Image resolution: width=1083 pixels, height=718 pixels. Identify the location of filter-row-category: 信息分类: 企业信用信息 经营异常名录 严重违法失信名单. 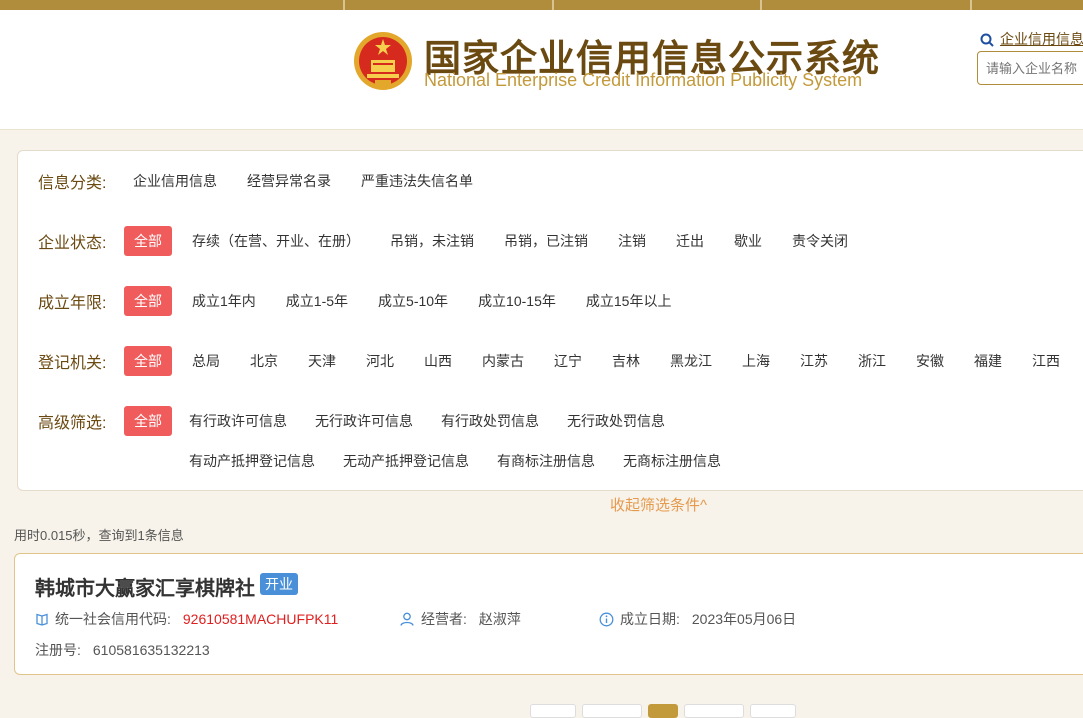
(270, 181).